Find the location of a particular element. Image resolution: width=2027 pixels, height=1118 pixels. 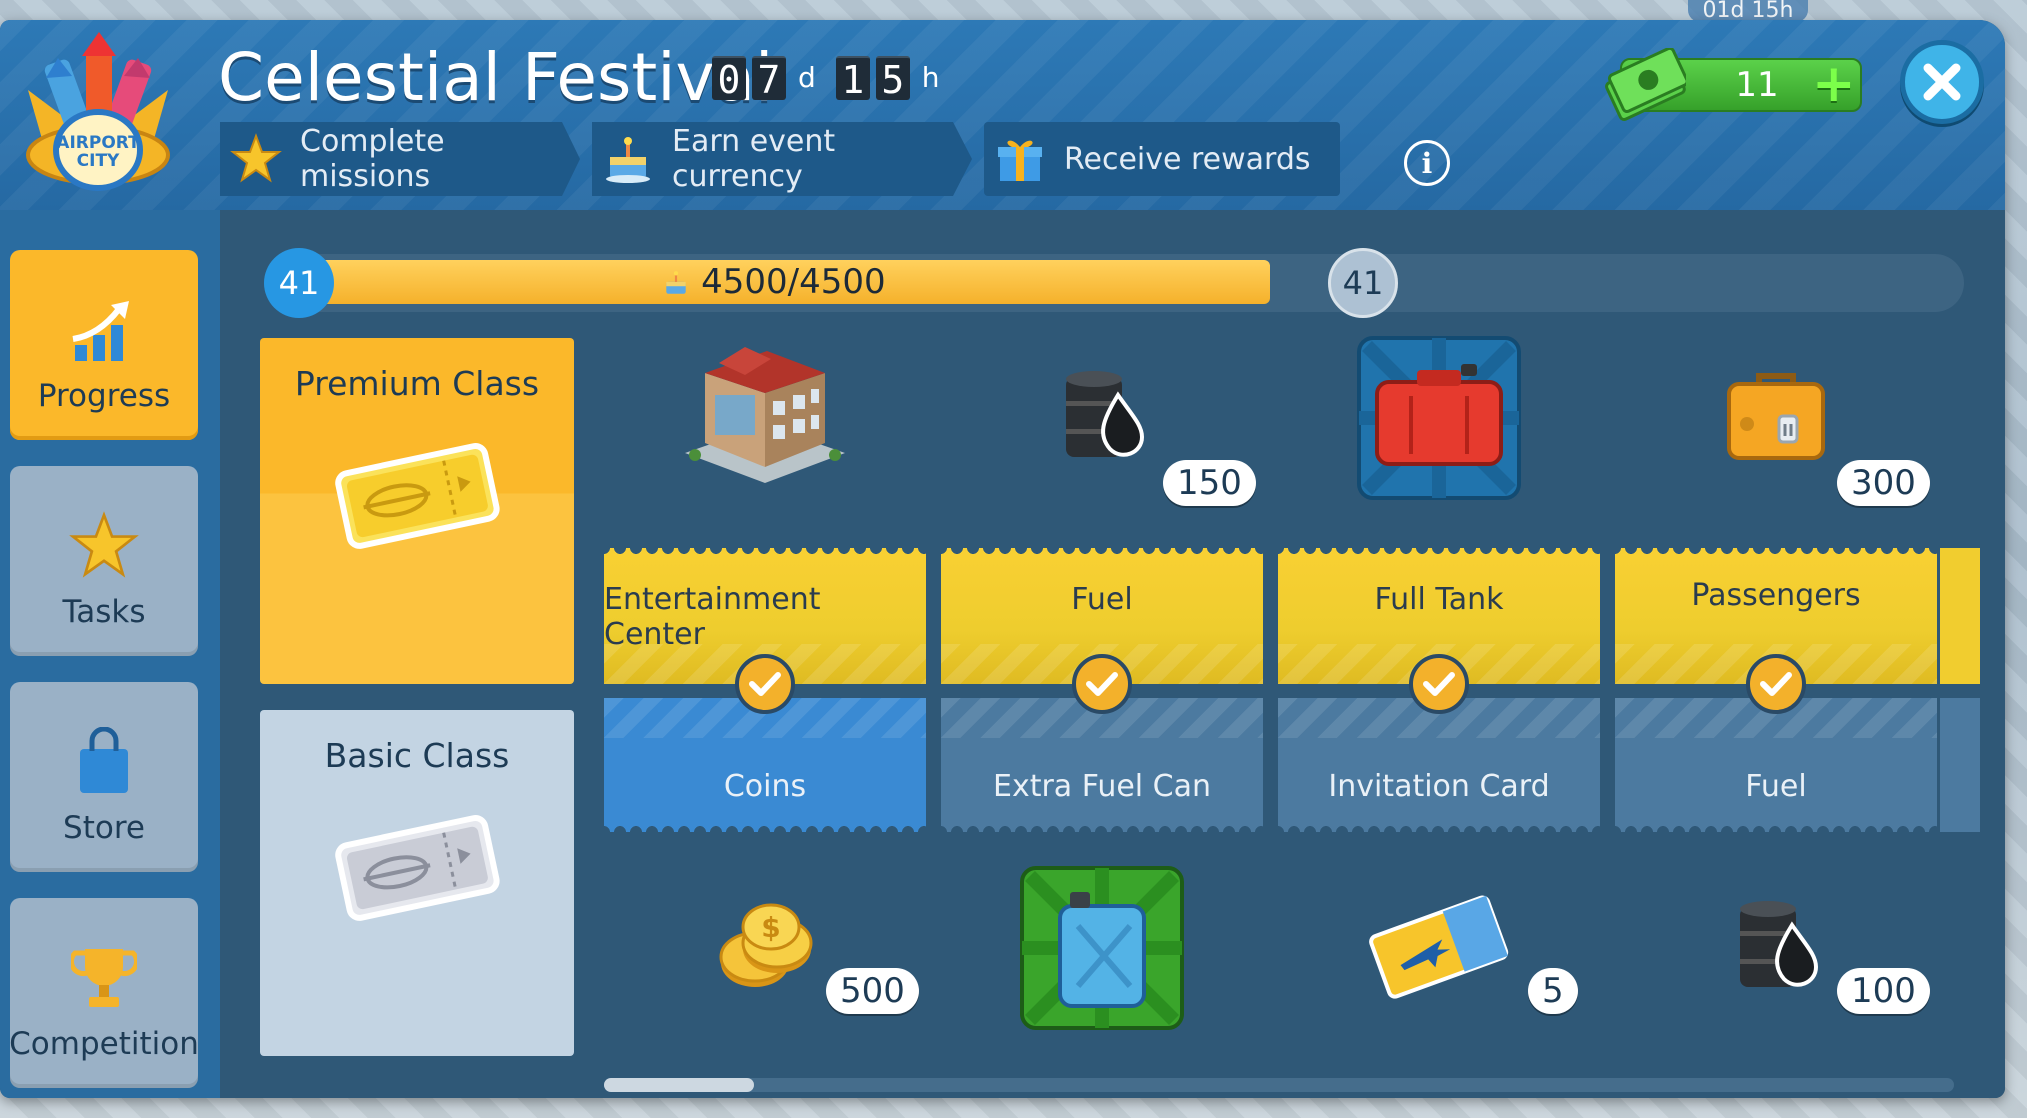

scrollbar-thumb is located at coordinates (679, 1085).